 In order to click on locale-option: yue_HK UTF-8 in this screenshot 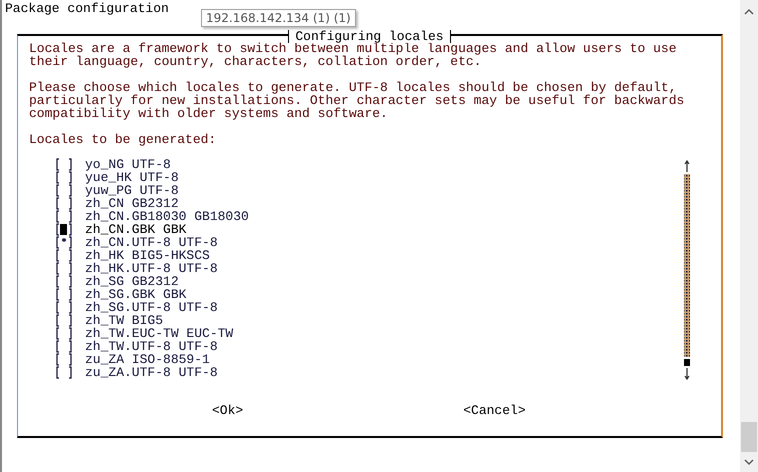, I will do `click(132, 177)`.